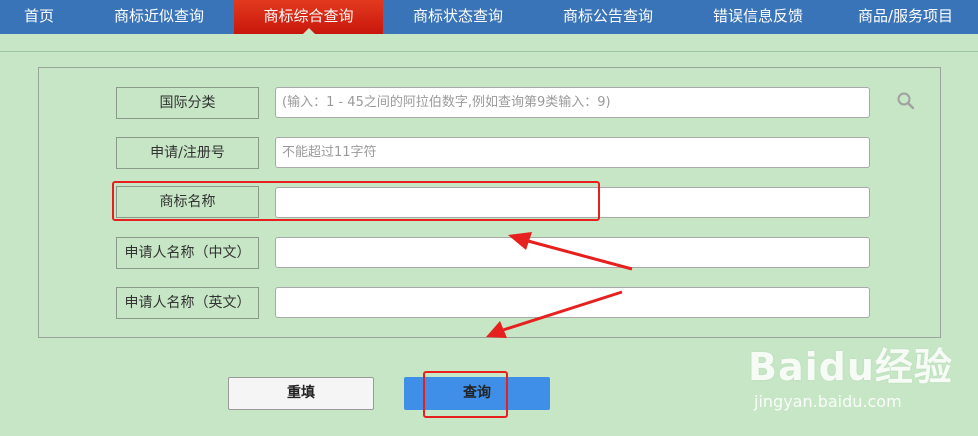 The width and height of the screenshot is (978, 436). Describe the element at coordinates (187, 153) in the screenshot. I see `label-app-reg-number: 申请/注册号` at that location.